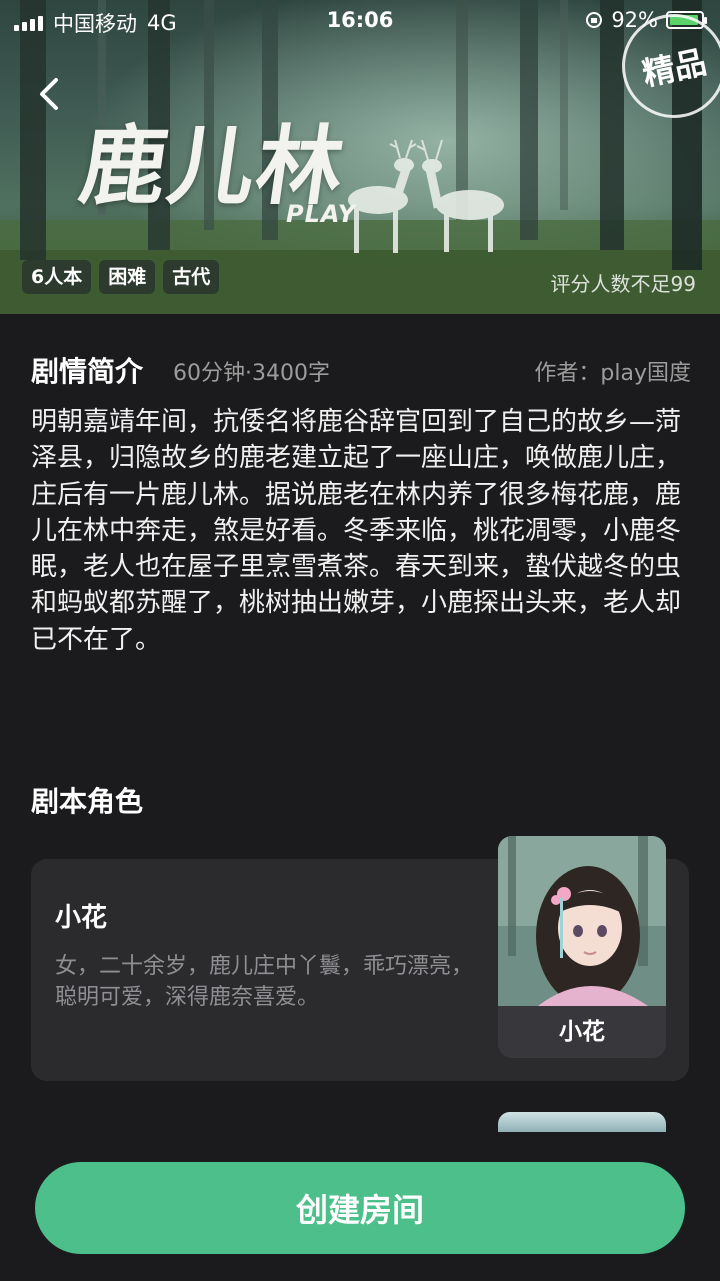 The image size is (720, 1281). I want to click on rating-note: 评分人数不足99, so click(623, 284).